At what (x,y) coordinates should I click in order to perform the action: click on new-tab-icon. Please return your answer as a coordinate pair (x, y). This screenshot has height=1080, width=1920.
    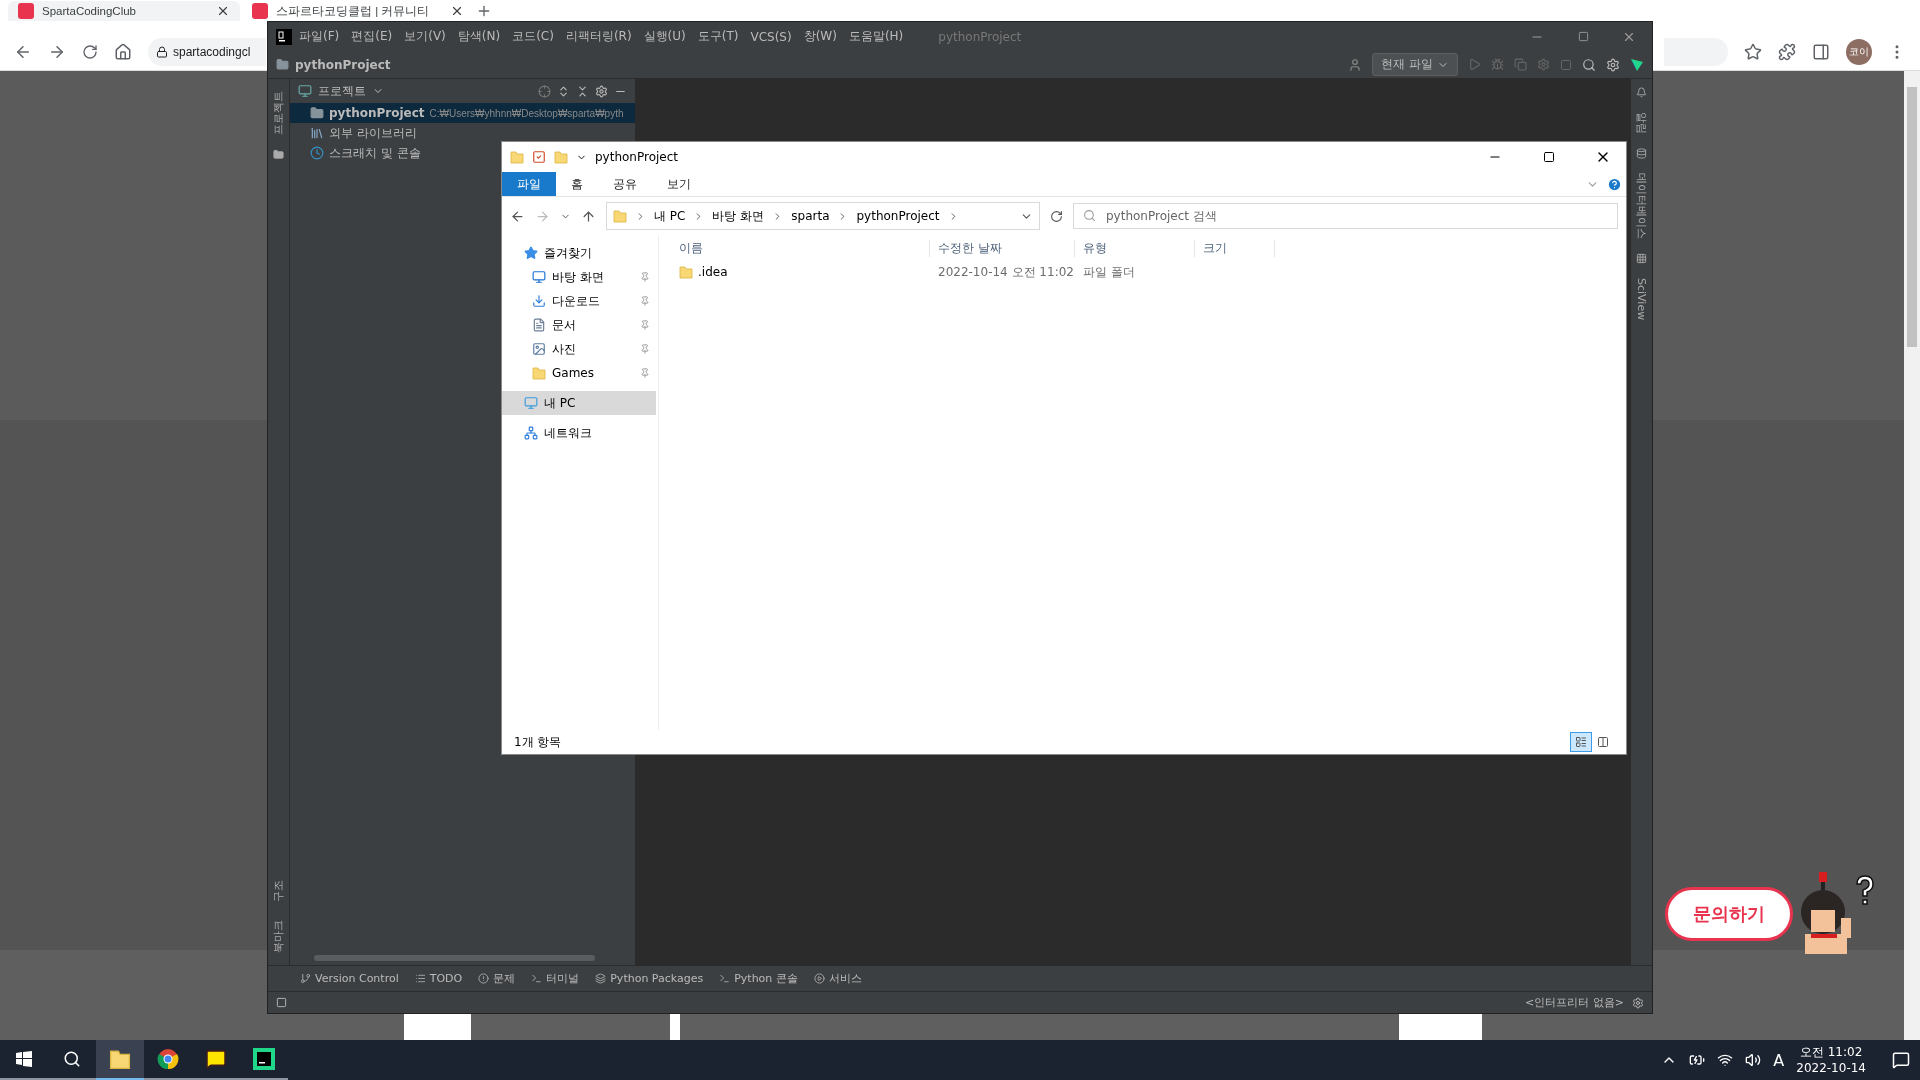
    Looking at the image, I should click on (484, 11).